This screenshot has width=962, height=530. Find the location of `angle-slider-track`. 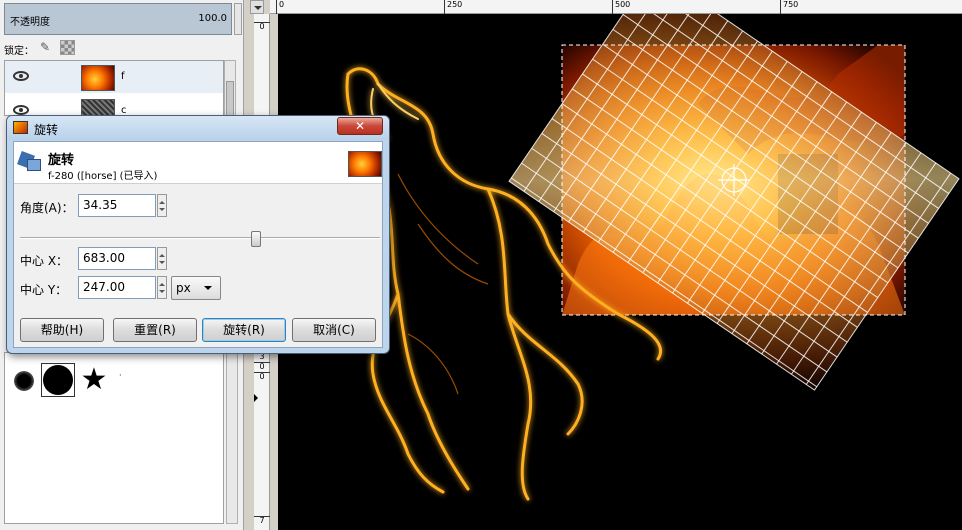

angle-slider-track is located at coordinates (200, 238).